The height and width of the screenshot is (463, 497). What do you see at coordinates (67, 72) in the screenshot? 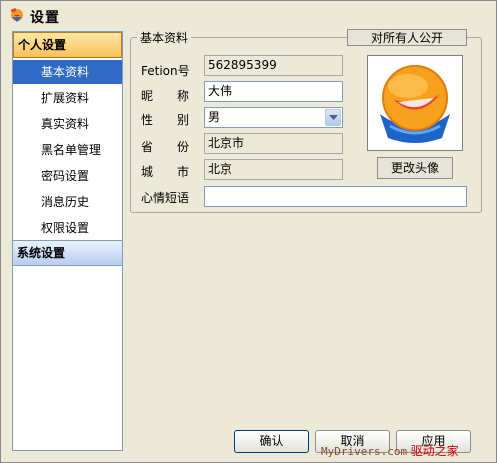
I see `sidebar-item-basic-info: 基本资料` at bounding box center [67, 72].